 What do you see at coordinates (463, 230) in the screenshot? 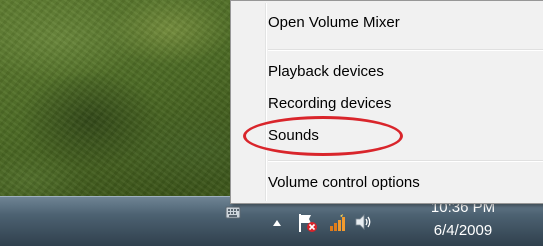
I see `clock-date: 6/4/2009` at bounding box center [463, 230].